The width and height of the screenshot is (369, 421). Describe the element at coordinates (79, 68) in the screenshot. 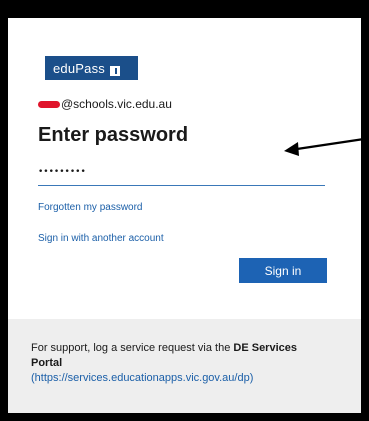

I see `logo-text: eduPass` at that location.